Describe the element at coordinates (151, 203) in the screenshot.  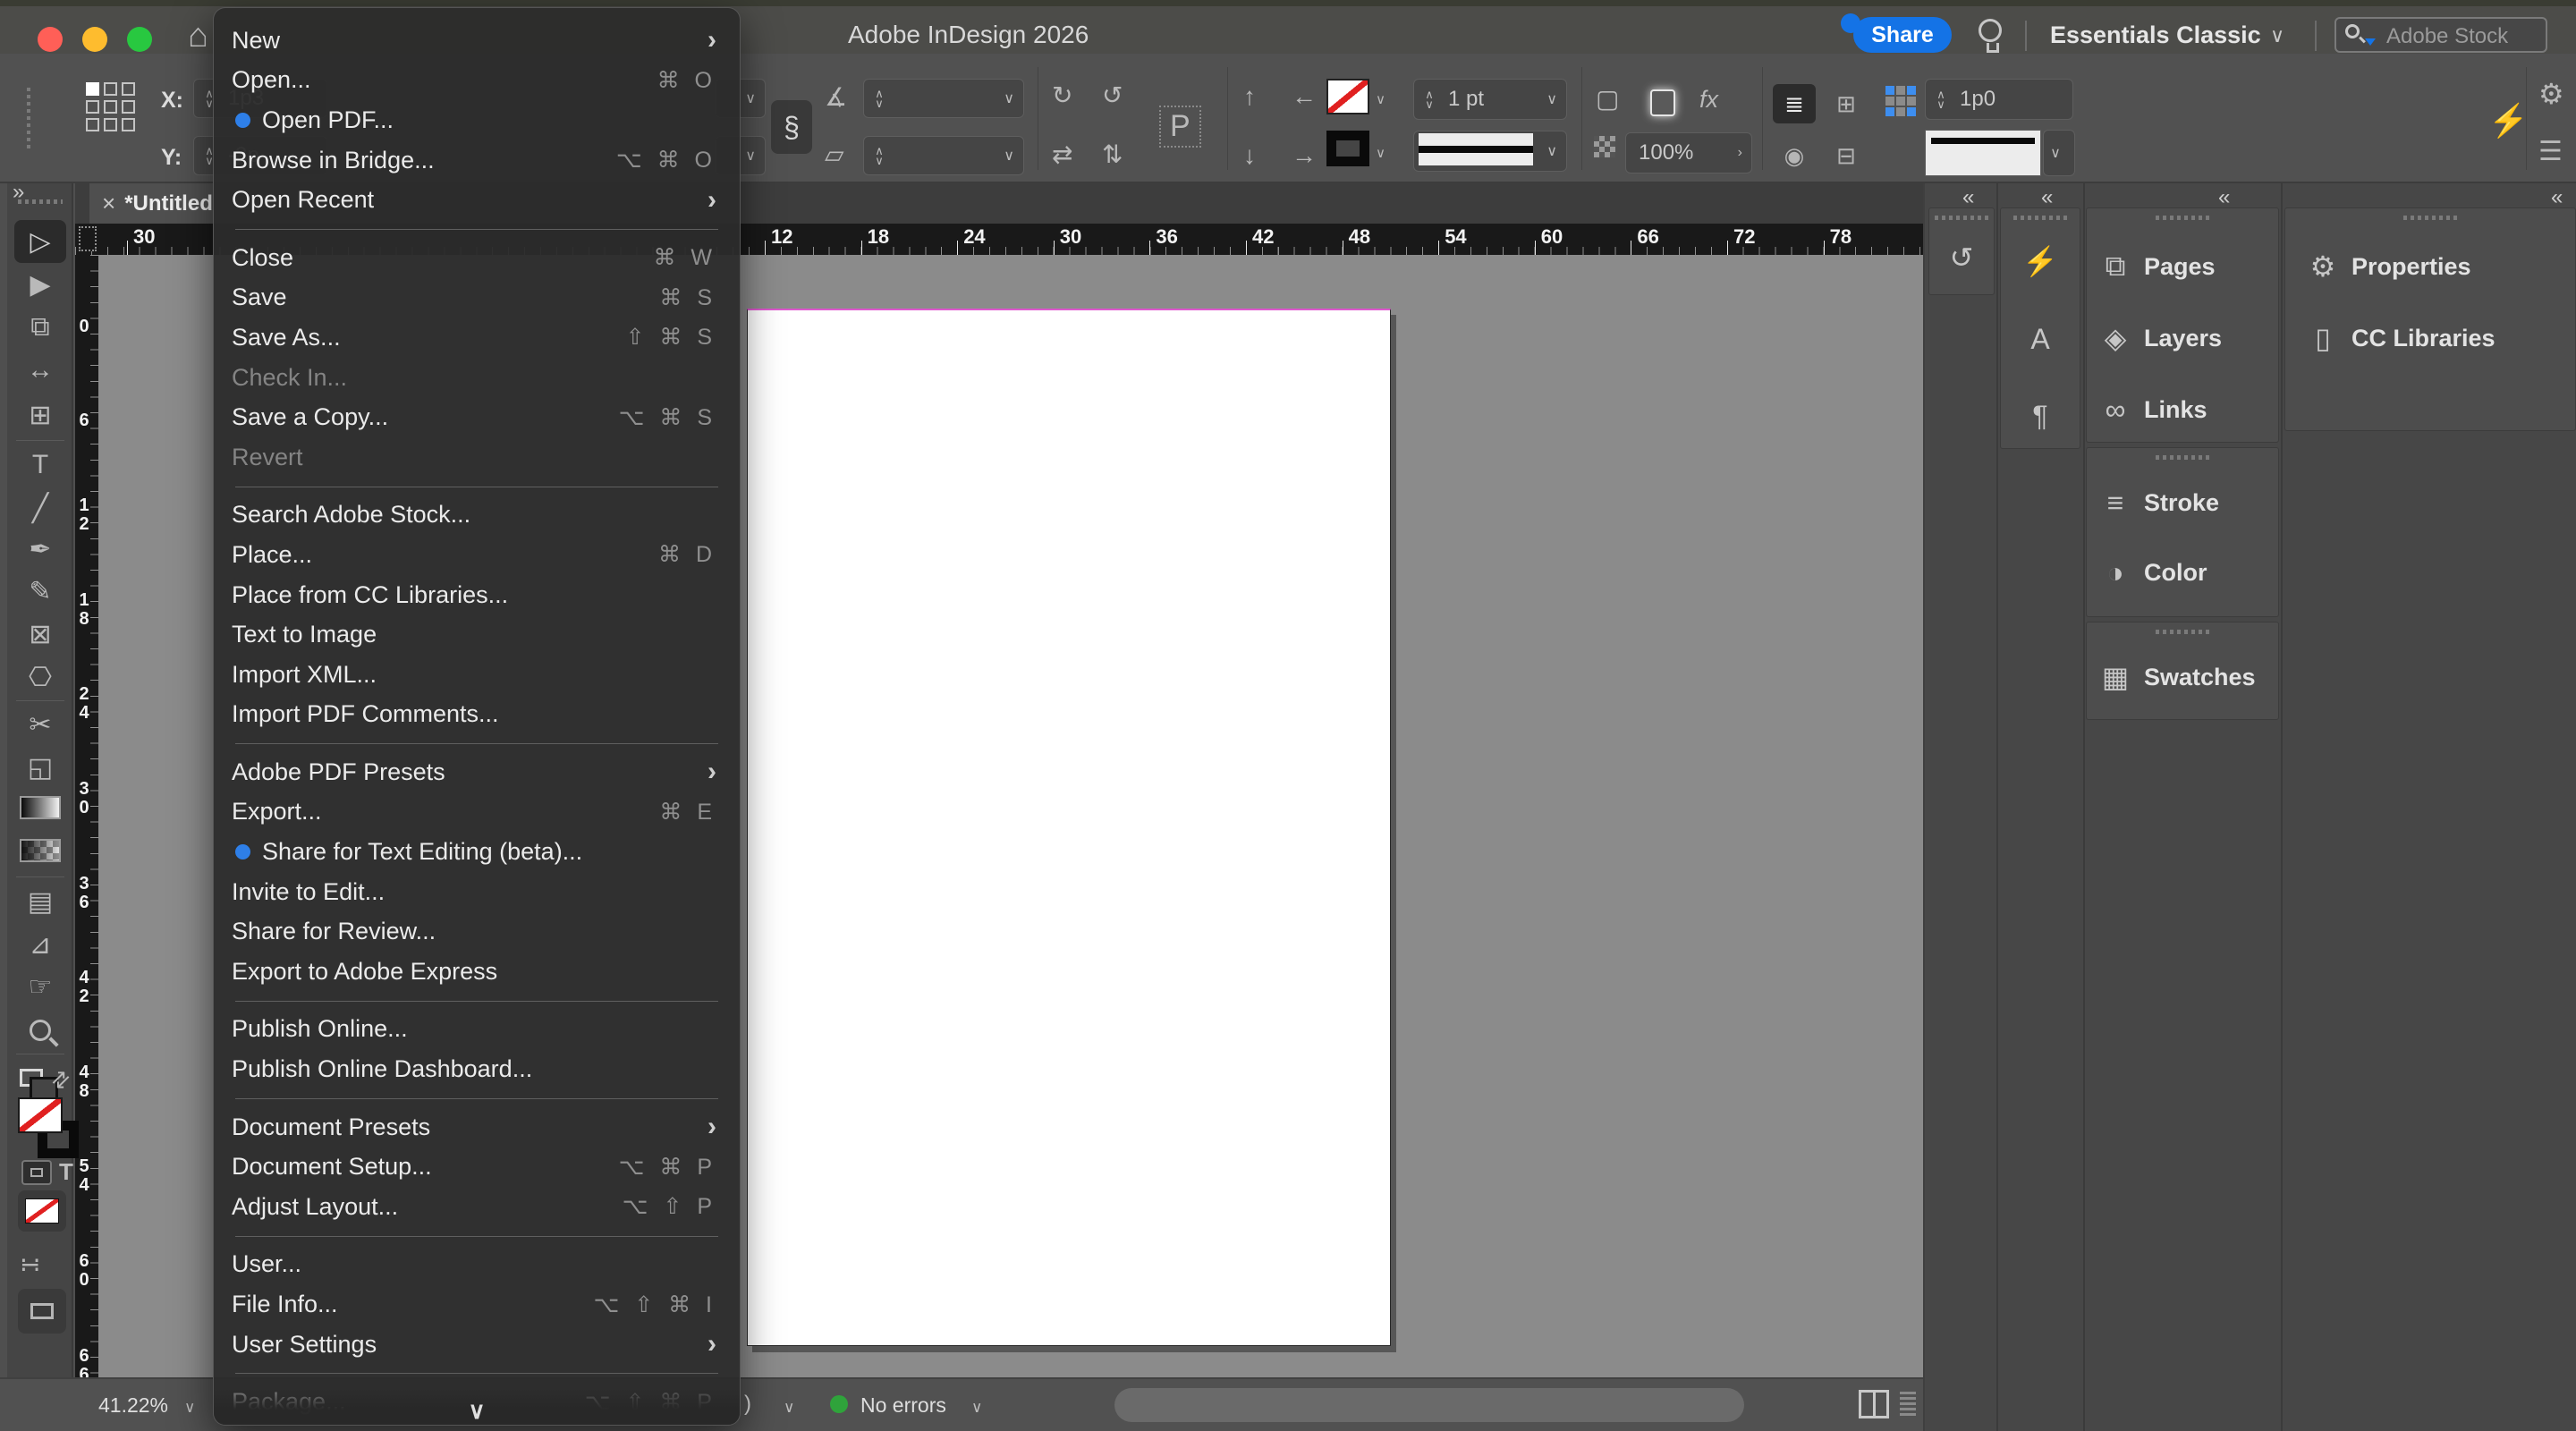
I see `document-tab: × *Untitled` at that location.